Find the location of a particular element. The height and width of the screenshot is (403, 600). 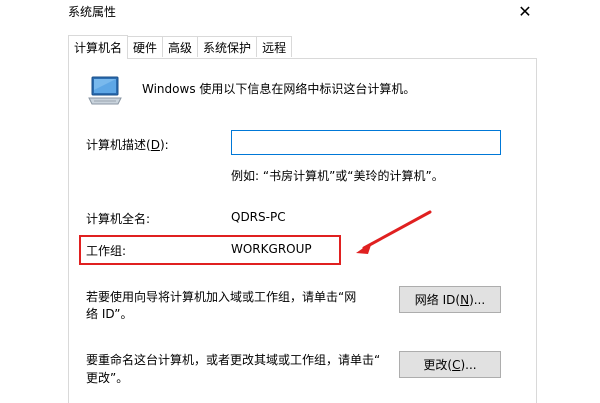

intro-text: Windows 使用以下信息在网络中标识这台计算机。 is located at coordinates (279, 89).